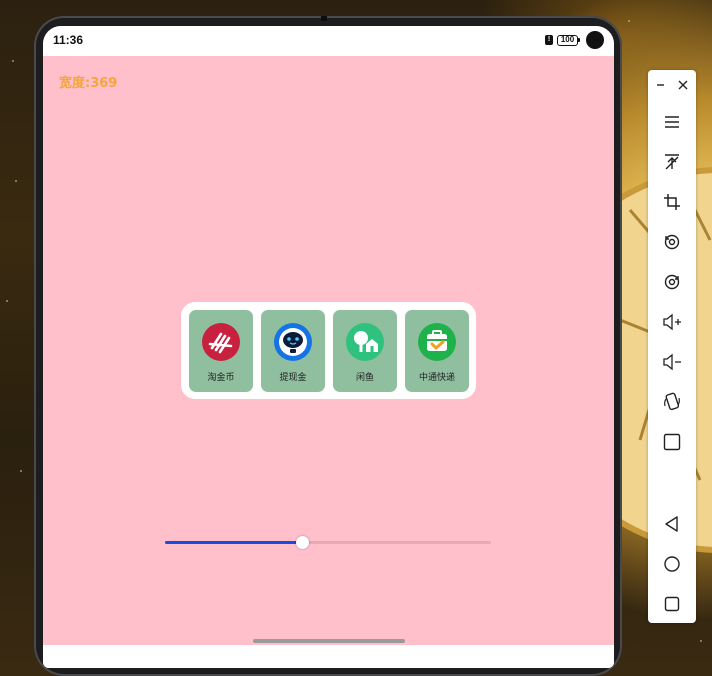 This screenshot has width=712, height=676. Describe the element at coordinates (436, 378) in the screenshot. I see `tile-label: 中通快递` at that location.